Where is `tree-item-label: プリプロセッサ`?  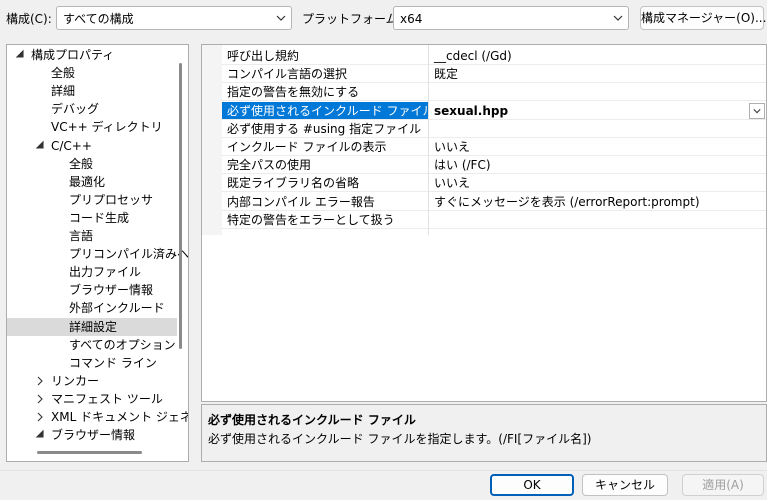 tree-item-label: プリプロセッサ is located at coordinates (111, 199).